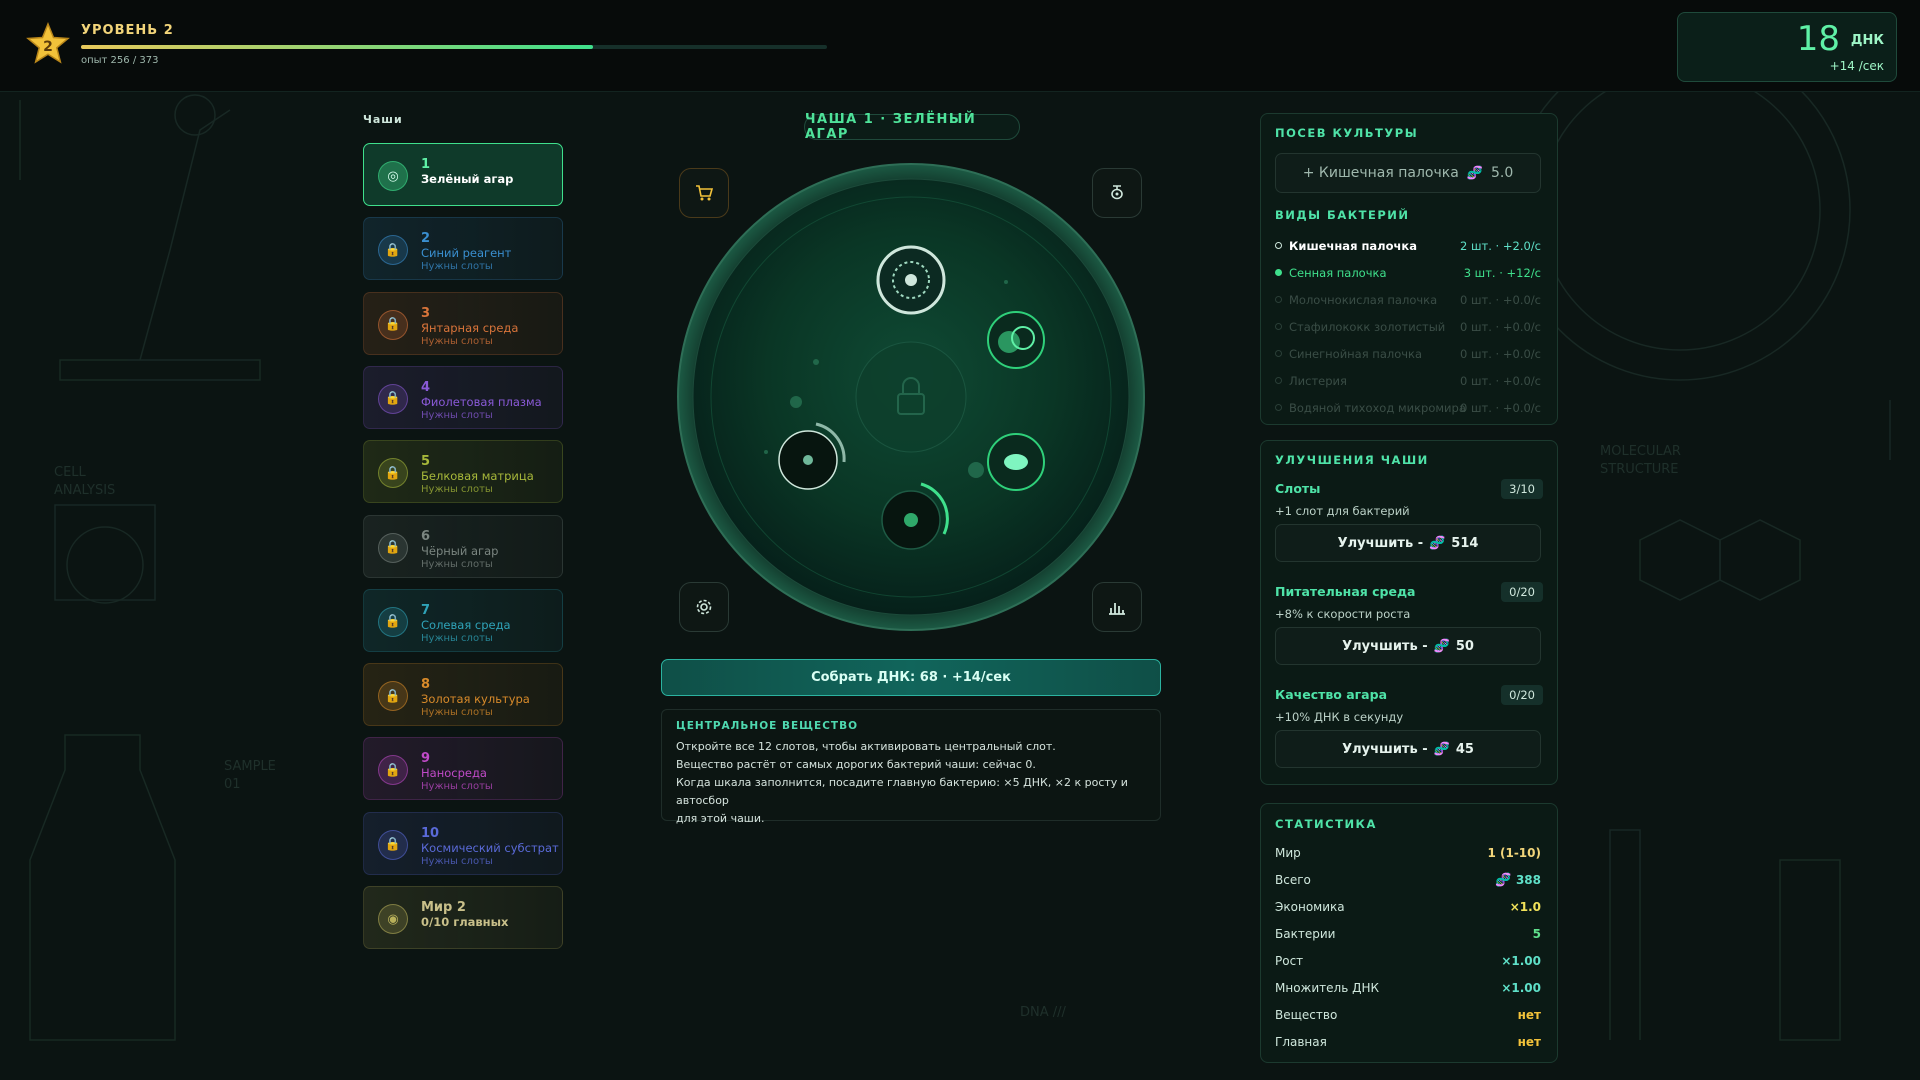  What do you see at coordinates (911, 677) in the screenshot?
I see `collect-dna-button: Собрать ДНК: 68 · +14/сек` at bounding box center [911, 677].